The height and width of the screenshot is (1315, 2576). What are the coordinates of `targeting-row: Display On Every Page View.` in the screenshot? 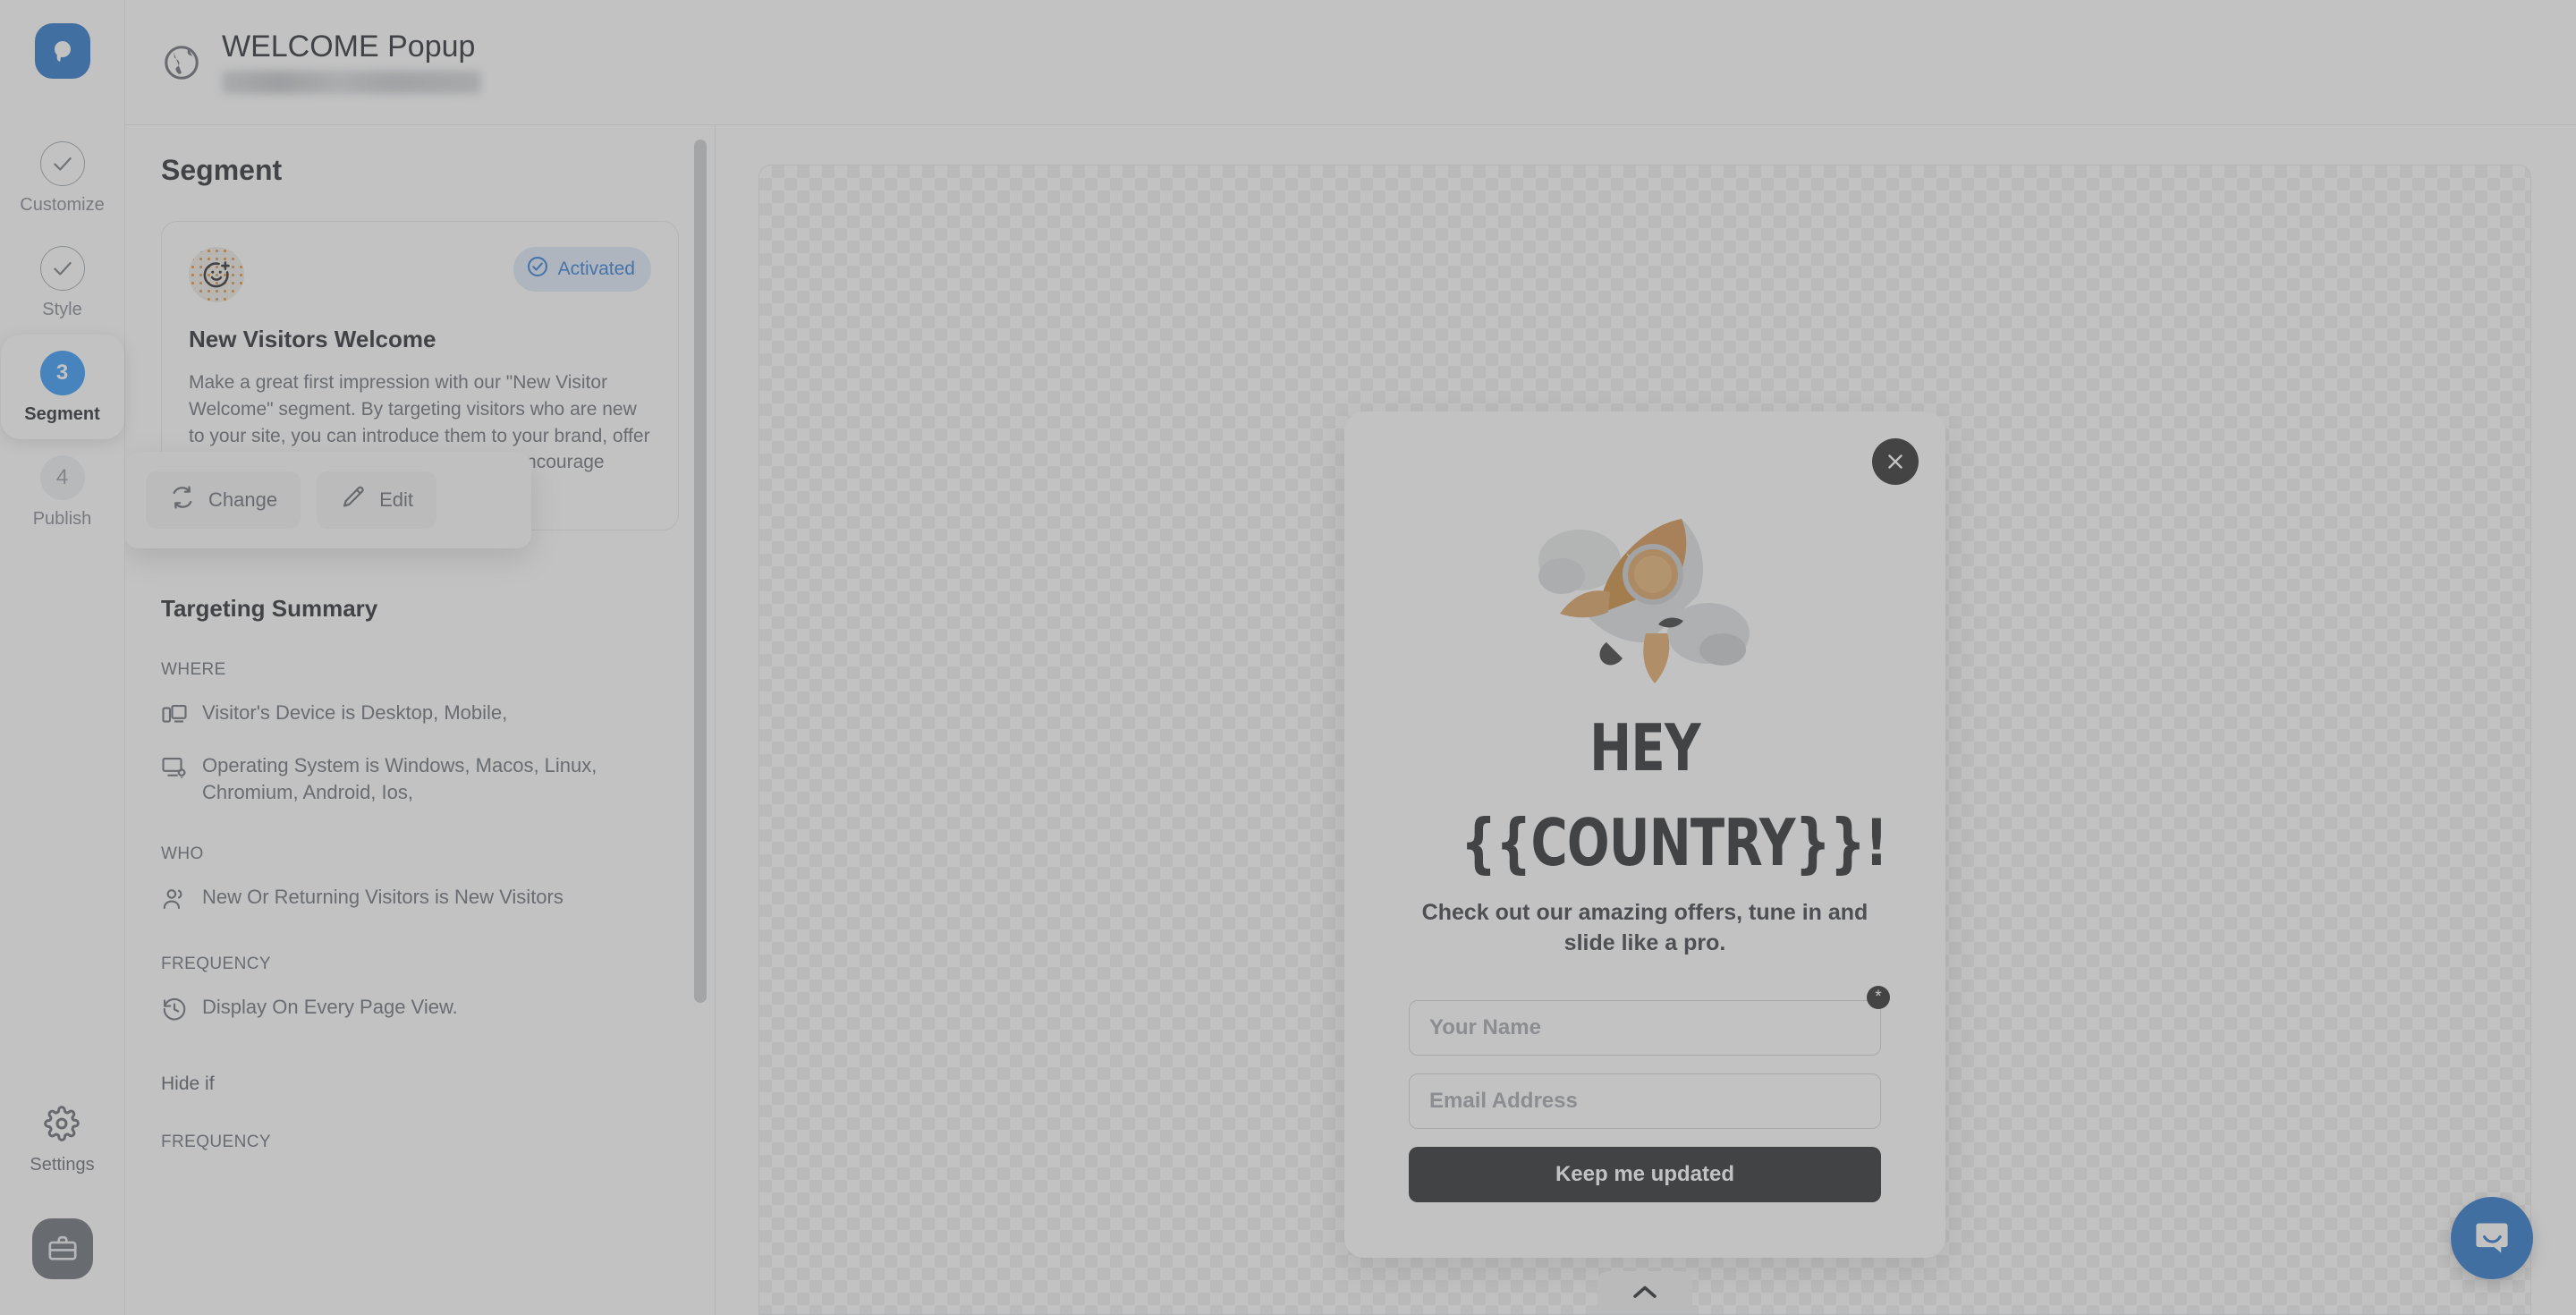 It's located at (420, 1010).